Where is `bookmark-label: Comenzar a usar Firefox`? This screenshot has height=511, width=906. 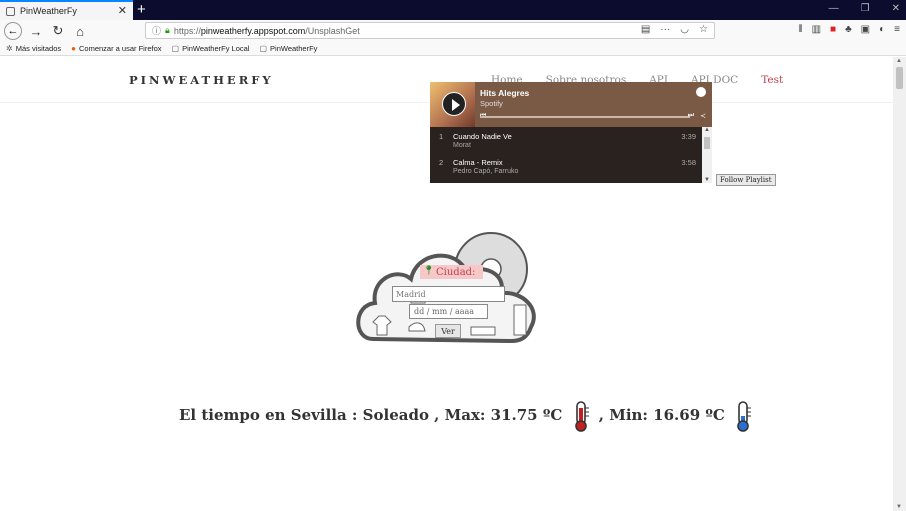 bookmark-label: Comenzar a usar Firefox is located at coordinates (120, 48).